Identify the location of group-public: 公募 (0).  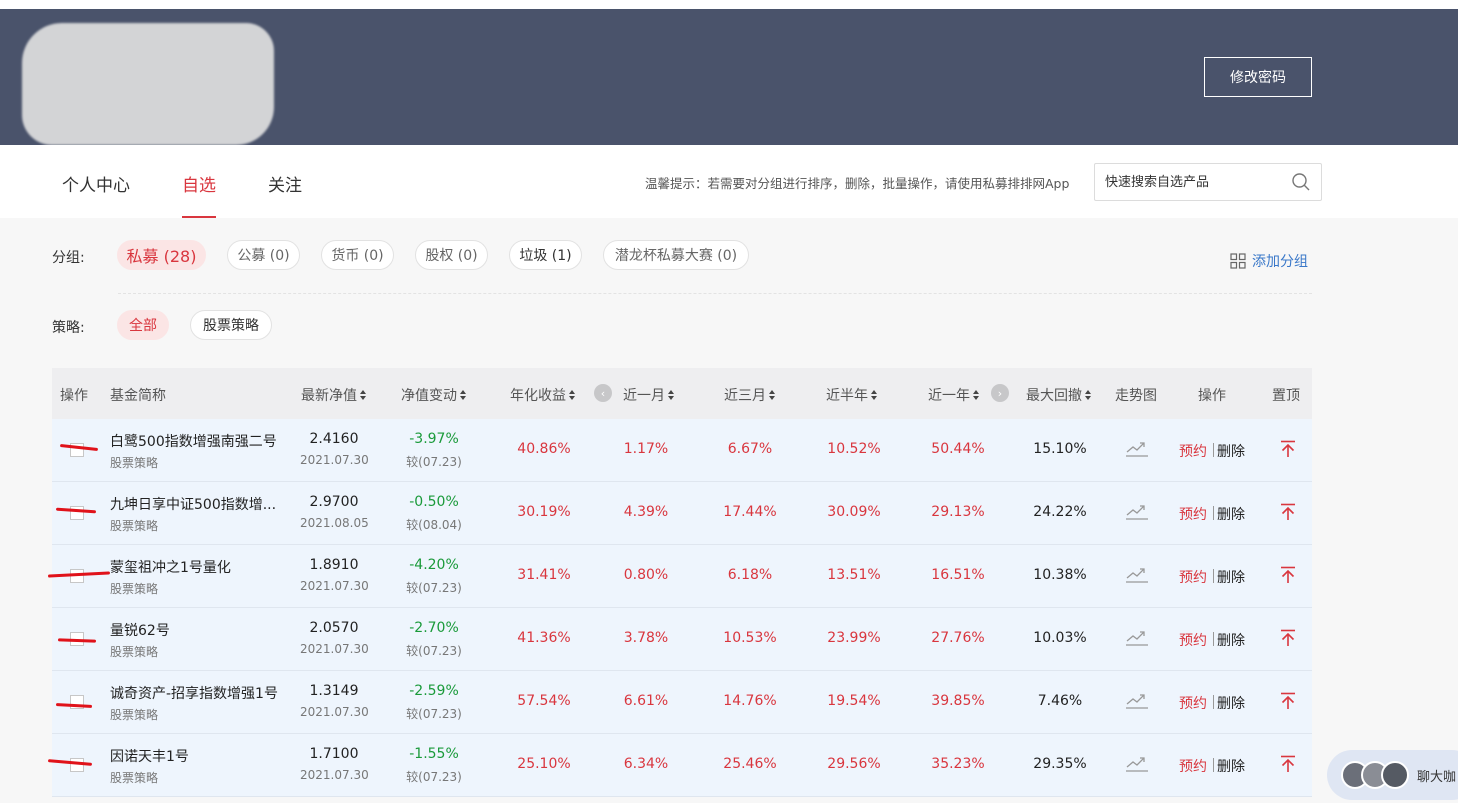
(263, 255).